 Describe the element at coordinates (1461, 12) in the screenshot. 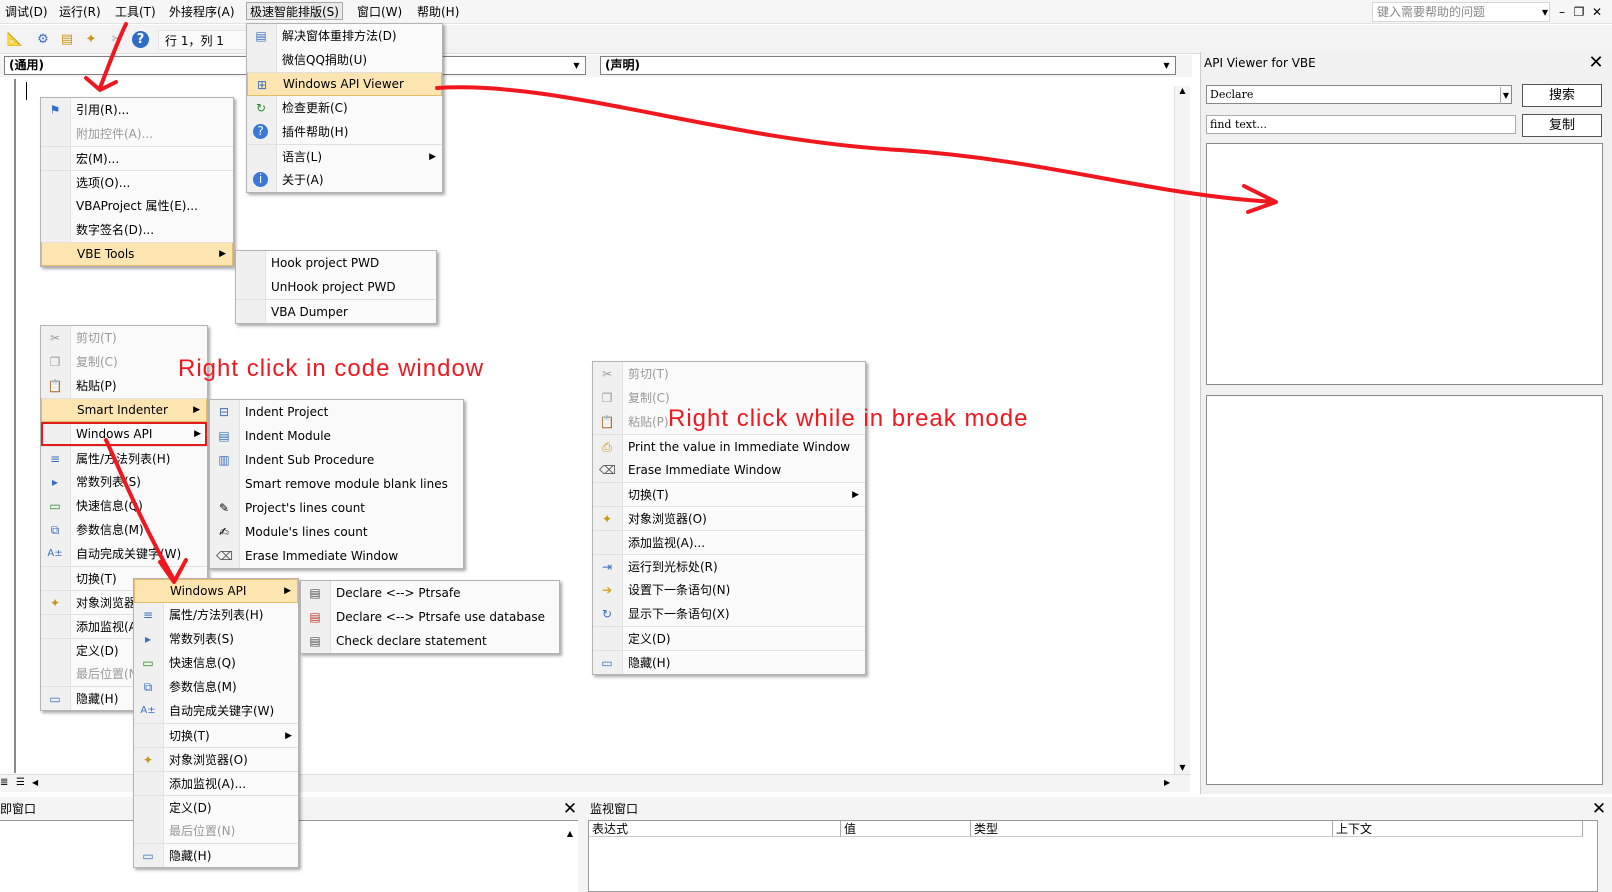

I see `help-search-input: 键入需要帮助的问题` at that location.